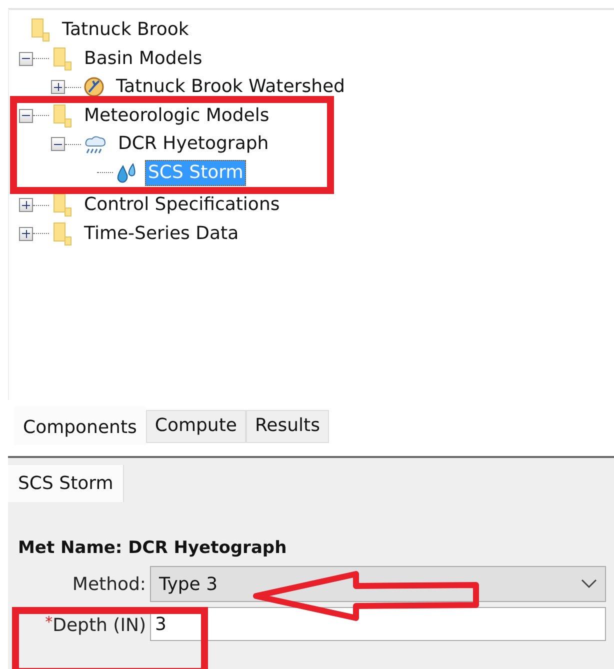 Image resolution: width=614 pixels, height=669 pixels. I want to click on tree-item: Tatnuck Brook Watershed, so click(230, 87).